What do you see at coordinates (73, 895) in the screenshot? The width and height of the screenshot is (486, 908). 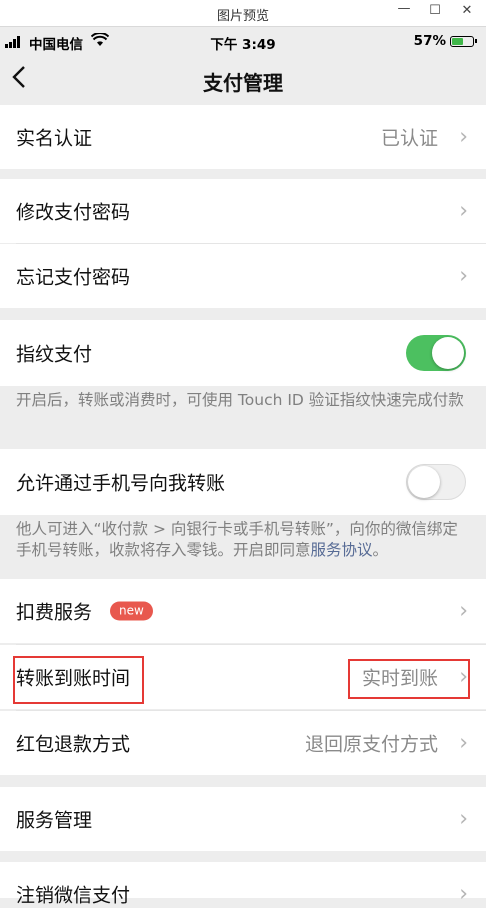 I see `row-label: 注销微信支付` at bounding box center [73, 895].